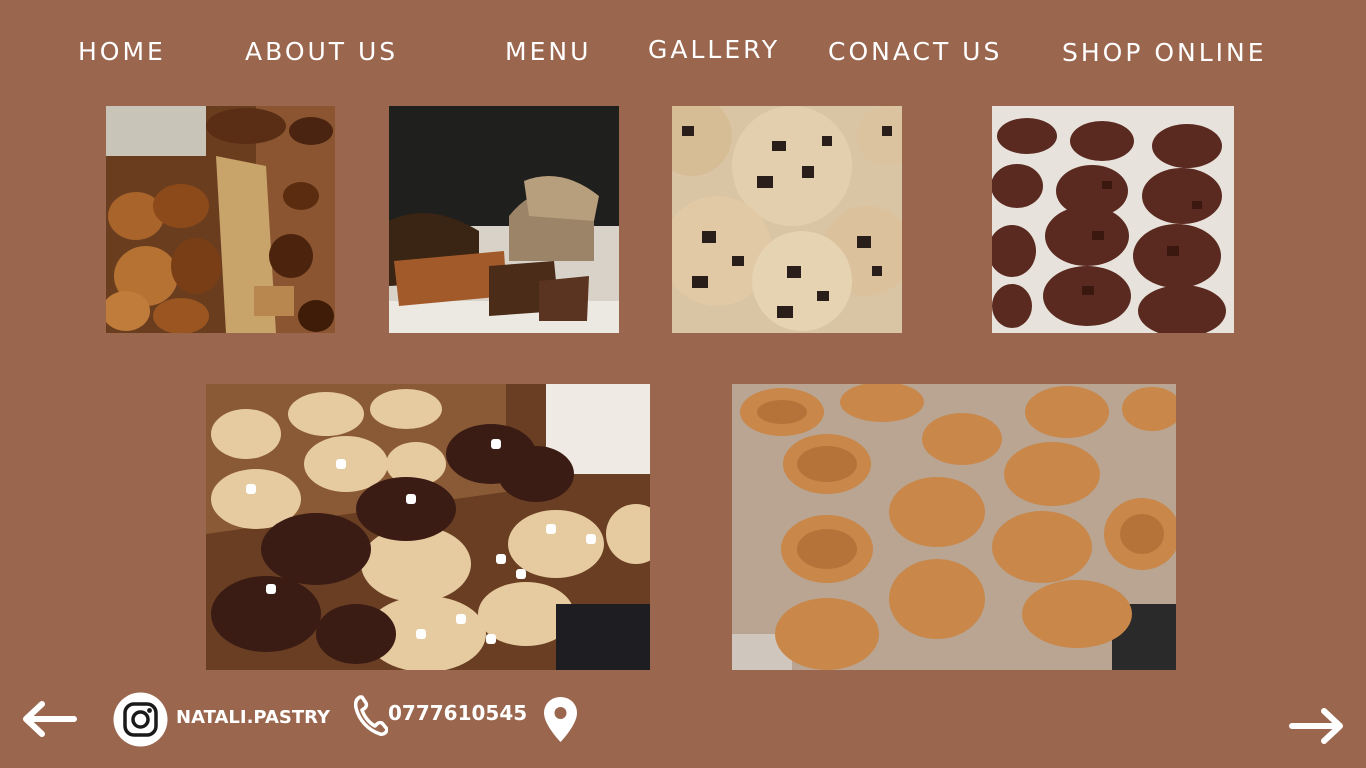 This screenshot has height=768, width=1366. I want to click on marshmallow-cookies-photo, so click(428, 527).